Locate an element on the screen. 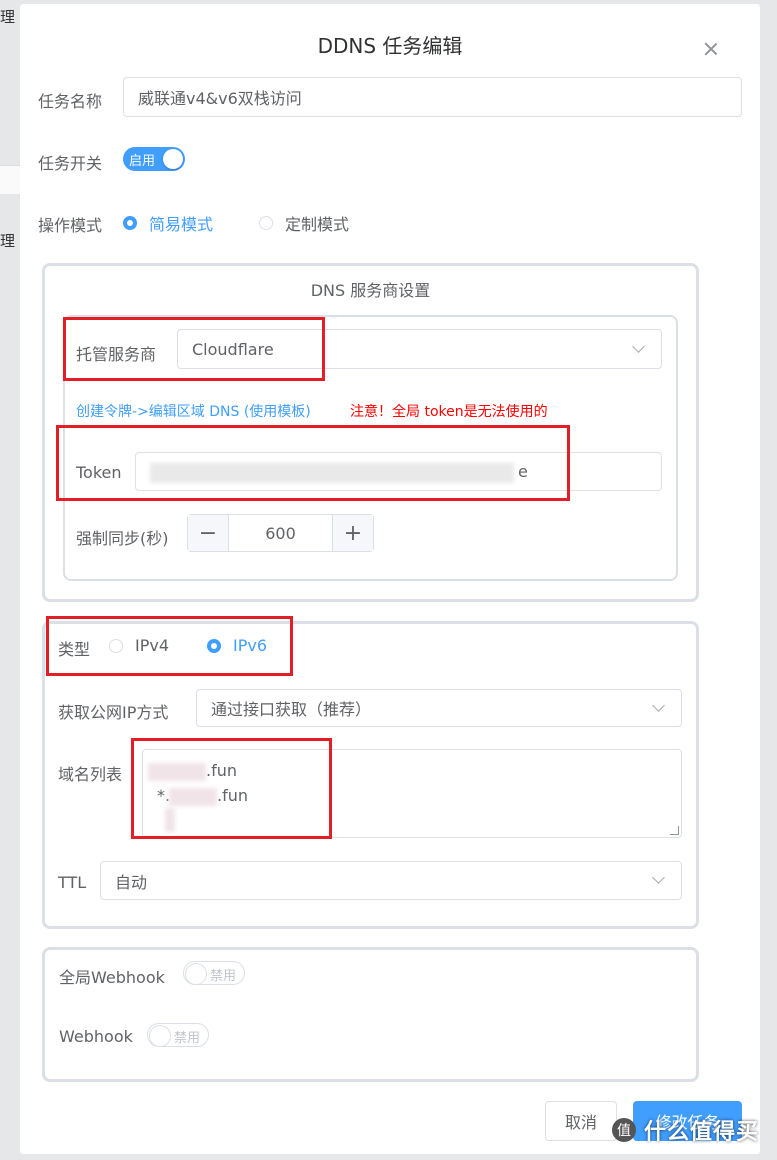 Image resolution: width=777 pixels, height=1160 pixels. global-webhook-label: 全局Webhook is located at coordinates (112, 977).